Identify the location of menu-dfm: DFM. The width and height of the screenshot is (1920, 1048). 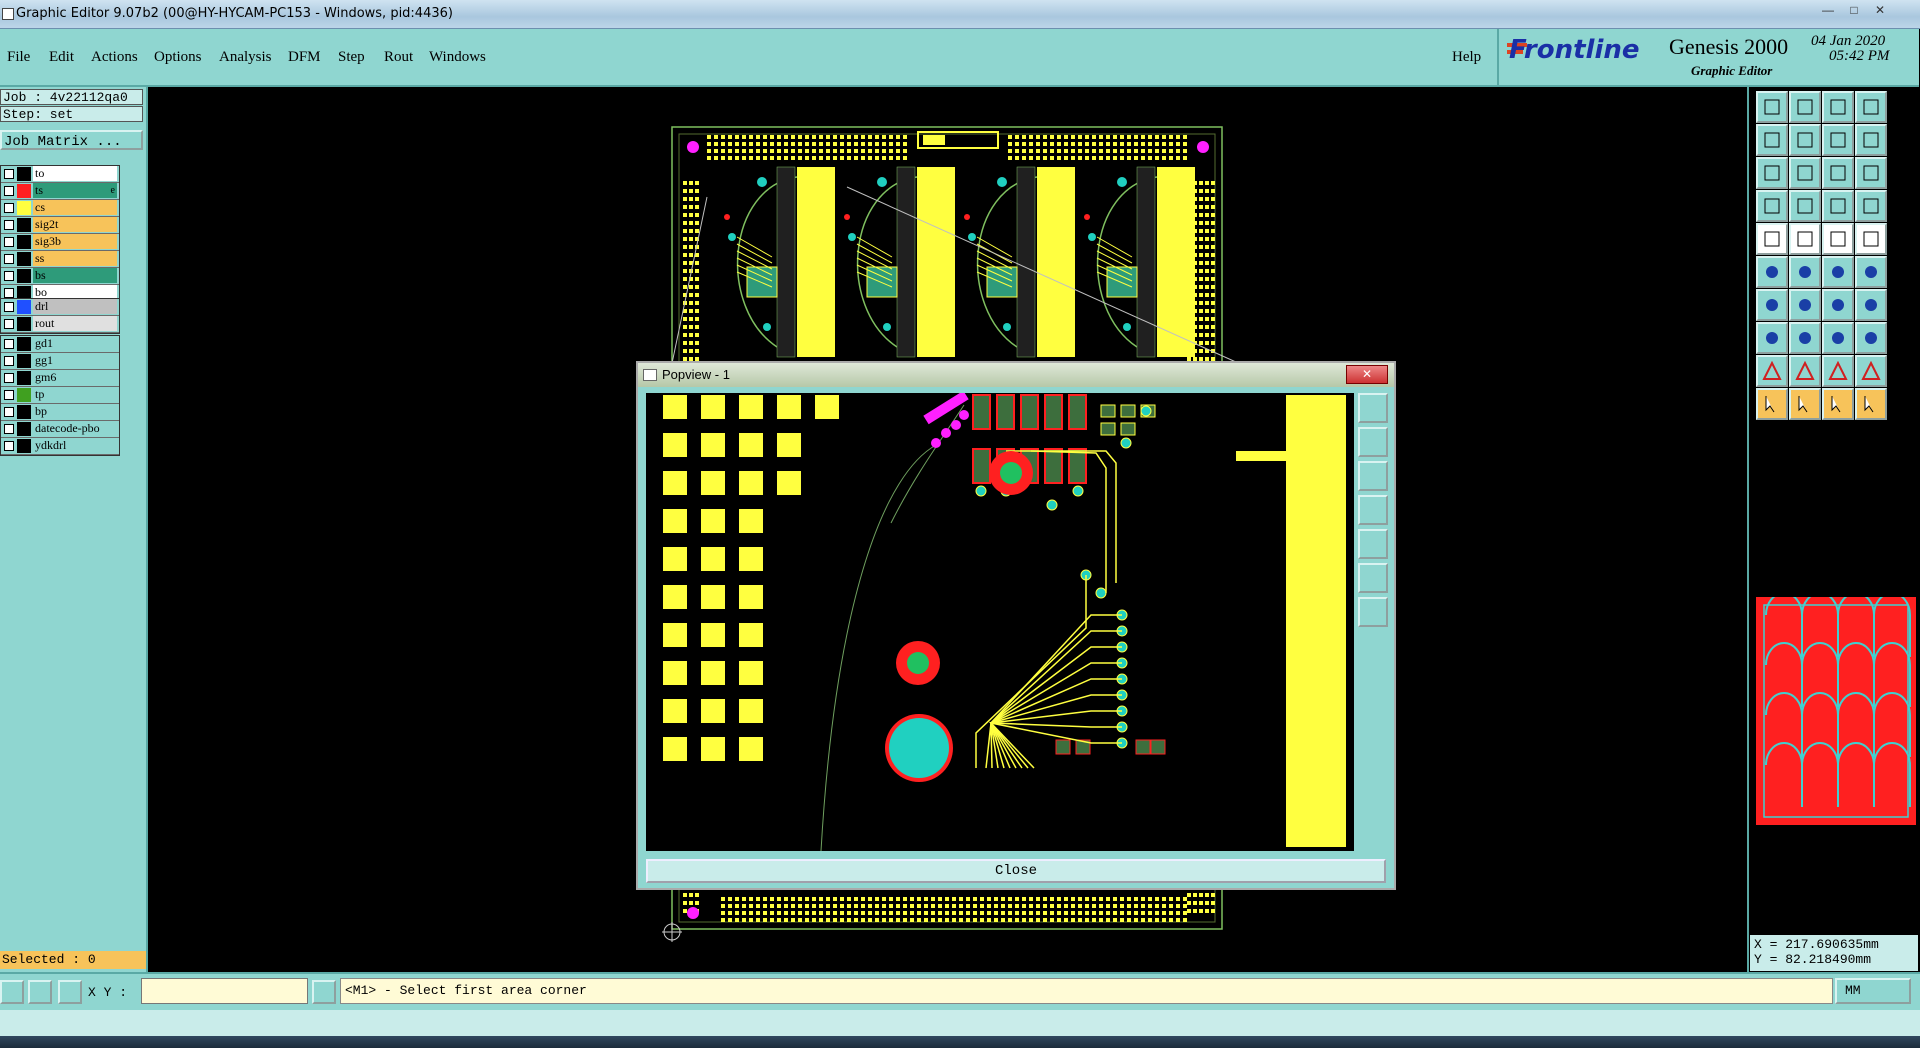
(304, 57).